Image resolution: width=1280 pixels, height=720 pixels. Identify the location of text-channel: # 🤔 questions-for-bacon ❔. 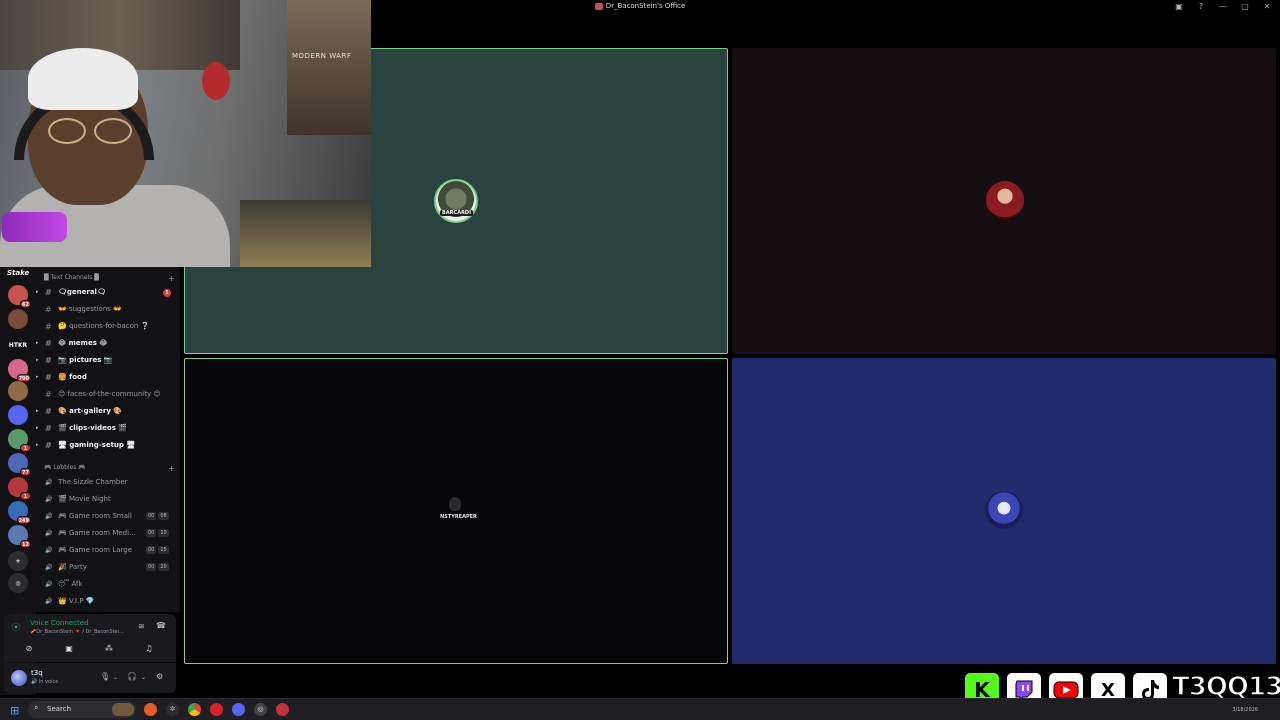
(108, 326).